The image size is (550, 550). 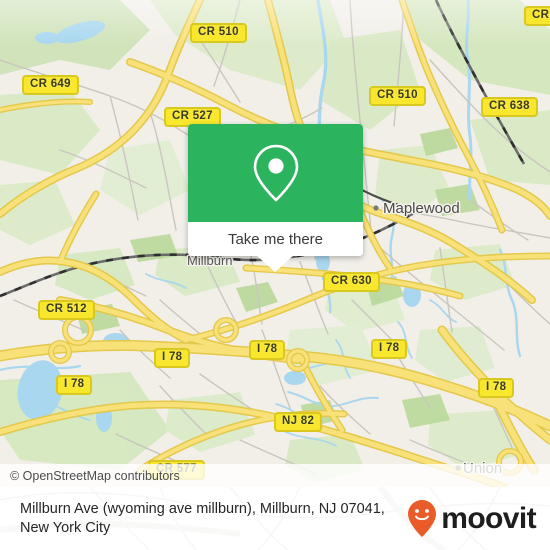 I want to click on take-me-there-label: Take me there, so click(x=275, y=239).